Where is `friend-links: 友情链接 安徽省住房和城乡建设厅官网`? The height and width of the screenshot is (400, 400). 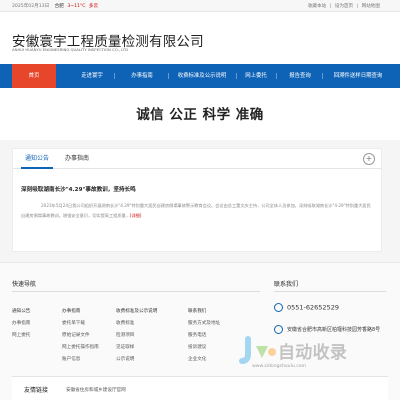 friend-links: 友情链接 安徽省住房和城乡建设厅官网 is located at coordinates (200, 388).